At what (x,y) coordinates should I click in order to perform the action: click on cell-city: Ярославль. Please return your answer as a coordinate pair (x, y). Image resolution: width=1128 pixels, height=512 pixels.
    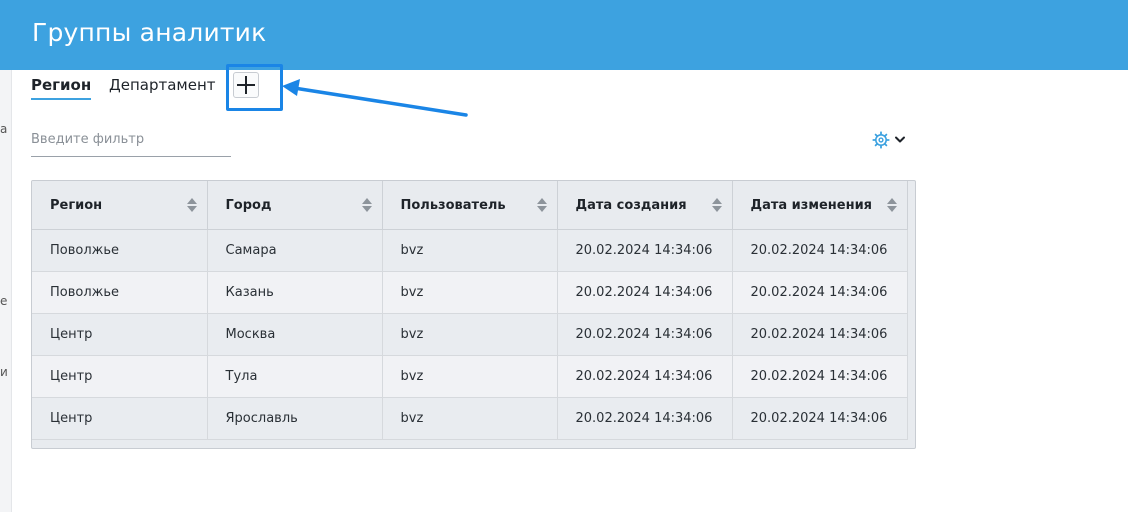
    Looking at the image, I should click on (295, 418).